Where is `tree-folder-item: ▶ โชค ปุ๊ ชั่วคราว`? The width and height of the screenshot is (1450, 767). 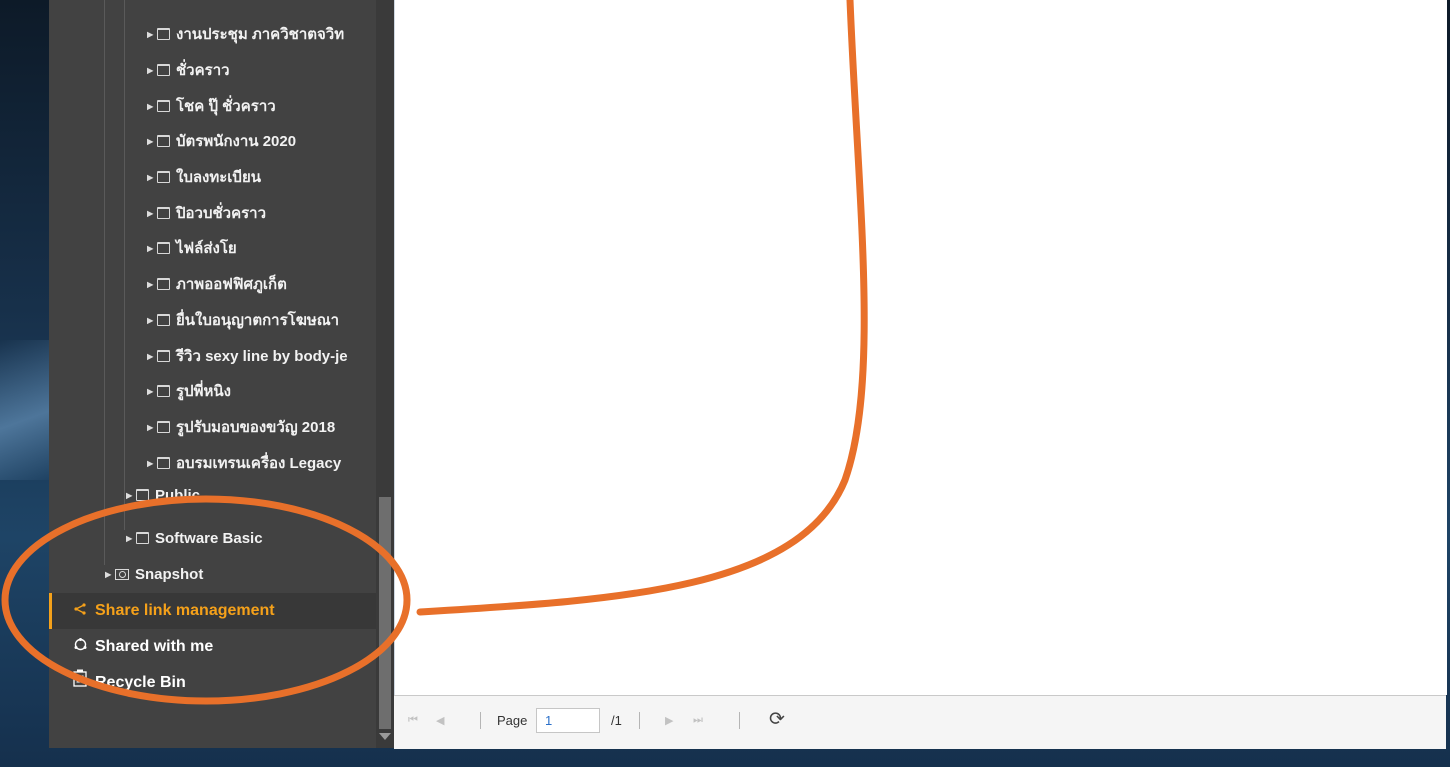 tree-folder-item: ▶ โชค ปุ๊ ชั่วคราว is located at coordinates (261, 107).